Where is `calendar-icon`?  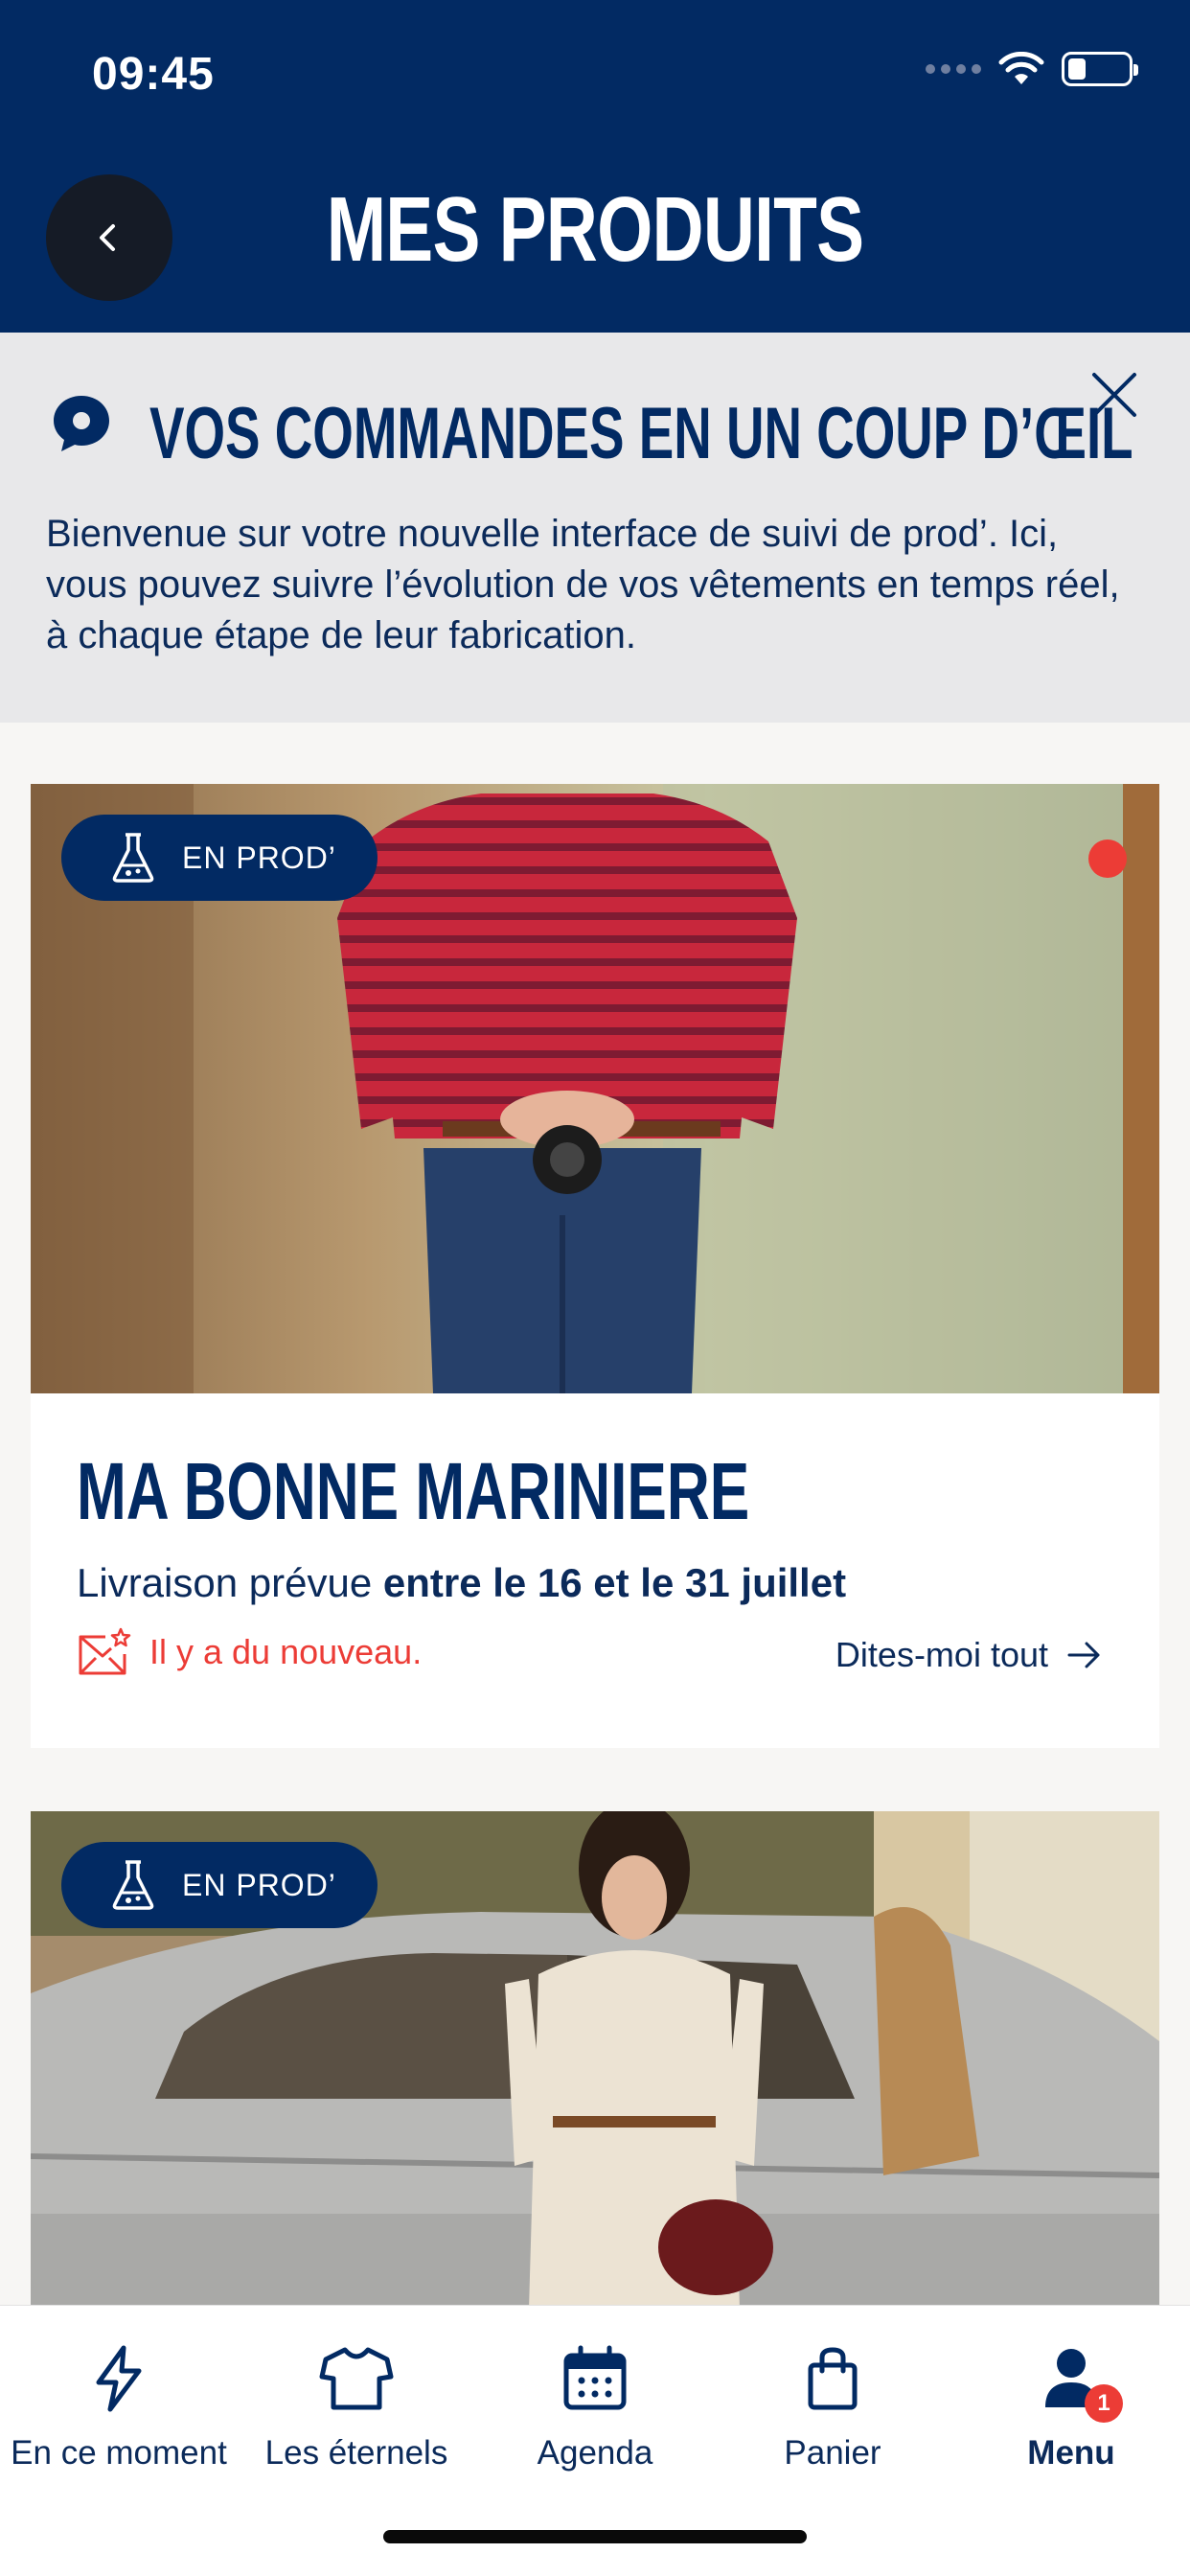 calendar-icon is located at coordinates (595, 2377).